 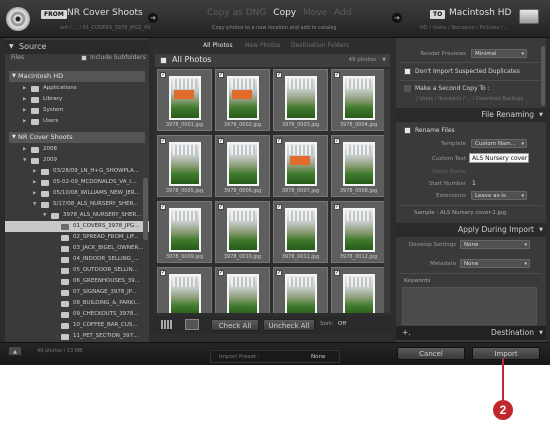 I want to click on folder-system: ▶ System, so click(x=77, y=110).